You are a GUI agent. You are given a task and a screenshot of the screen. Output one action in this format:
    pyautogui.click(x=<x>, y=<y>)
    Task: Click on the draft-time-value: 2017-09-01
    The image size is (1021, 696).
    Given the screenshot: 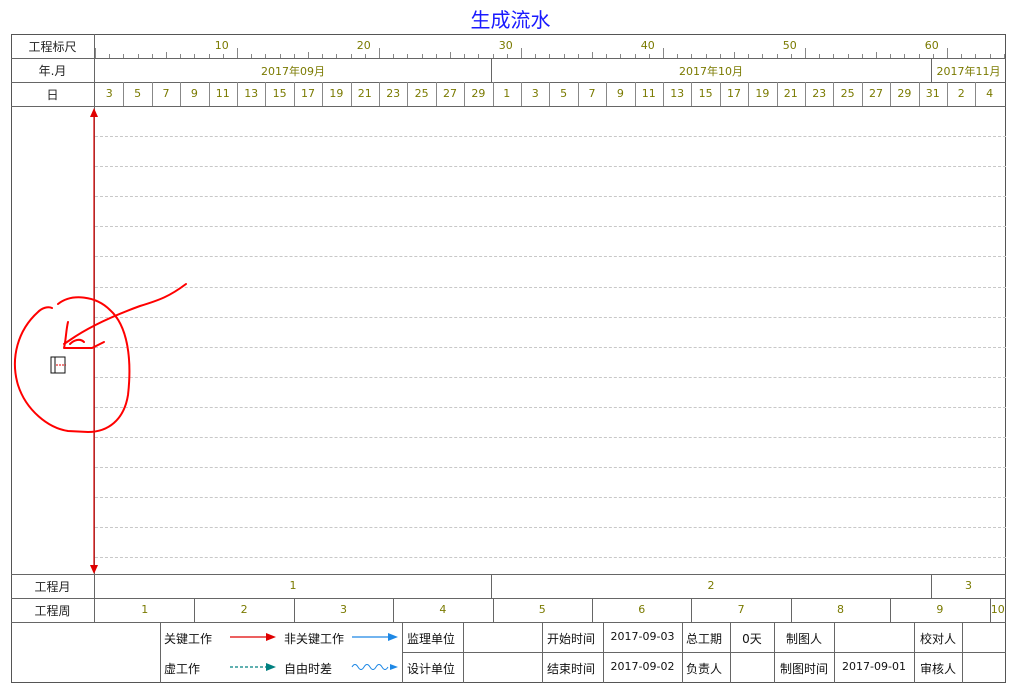 What is the action you would take?
    pyautogui.click(x=874, y=666)
    